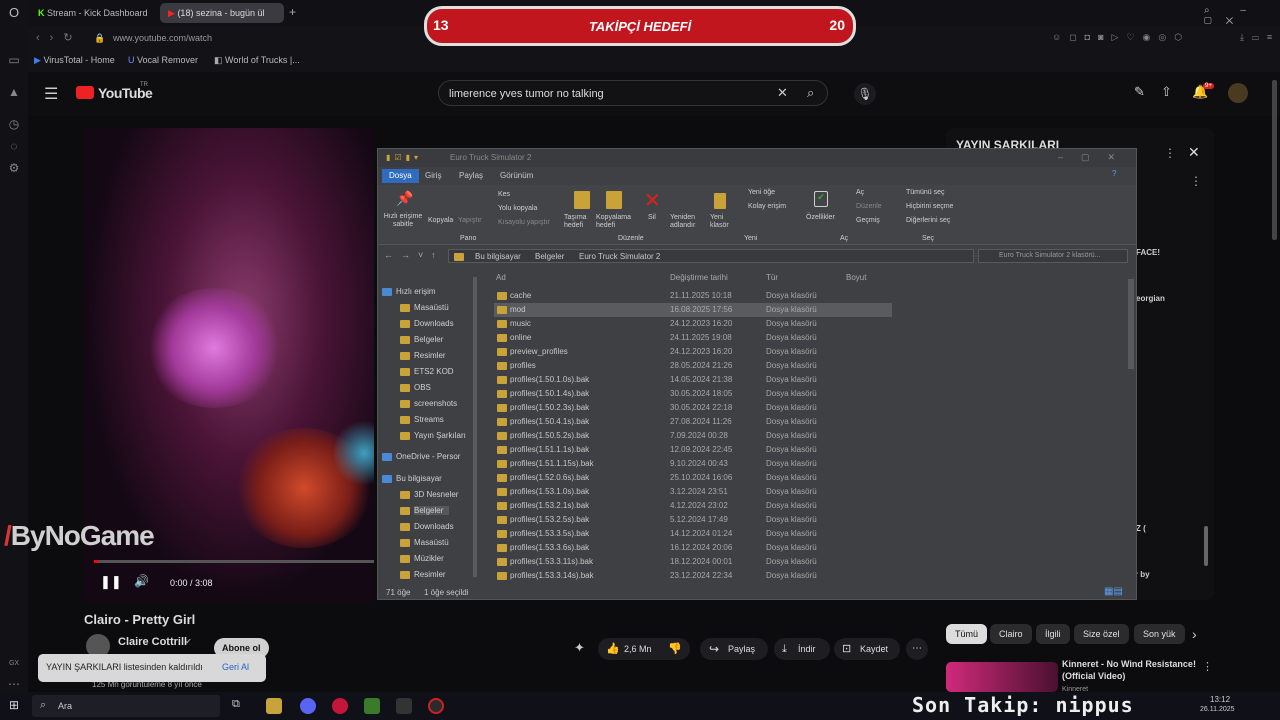 This screenshot has height=720, width=1280. What do you see at coordinates (867, 649) in the screenshot?
I see `save-button: ⊡ Kaydet` at bounding box center [867, 649].